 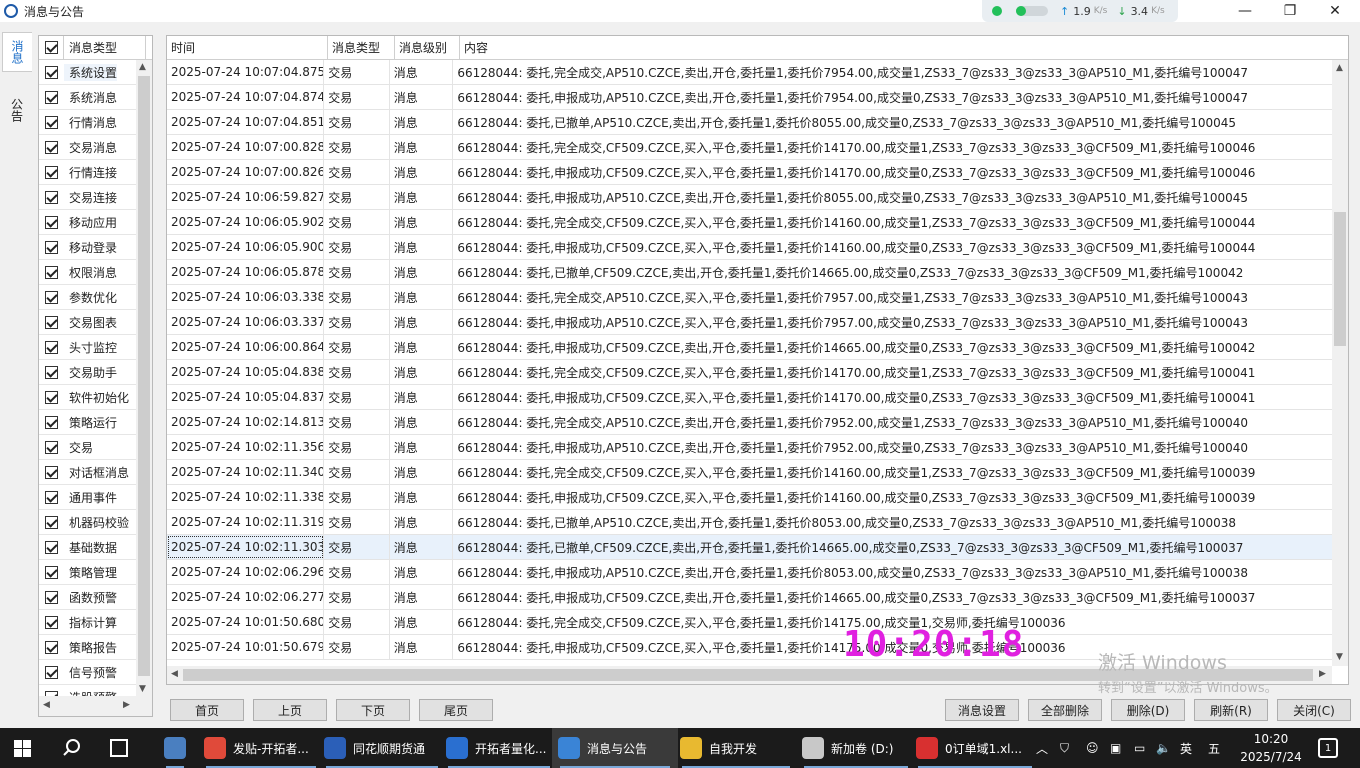 I want to click on type-list-item: 软件初始化, so click(x=87, y=397).